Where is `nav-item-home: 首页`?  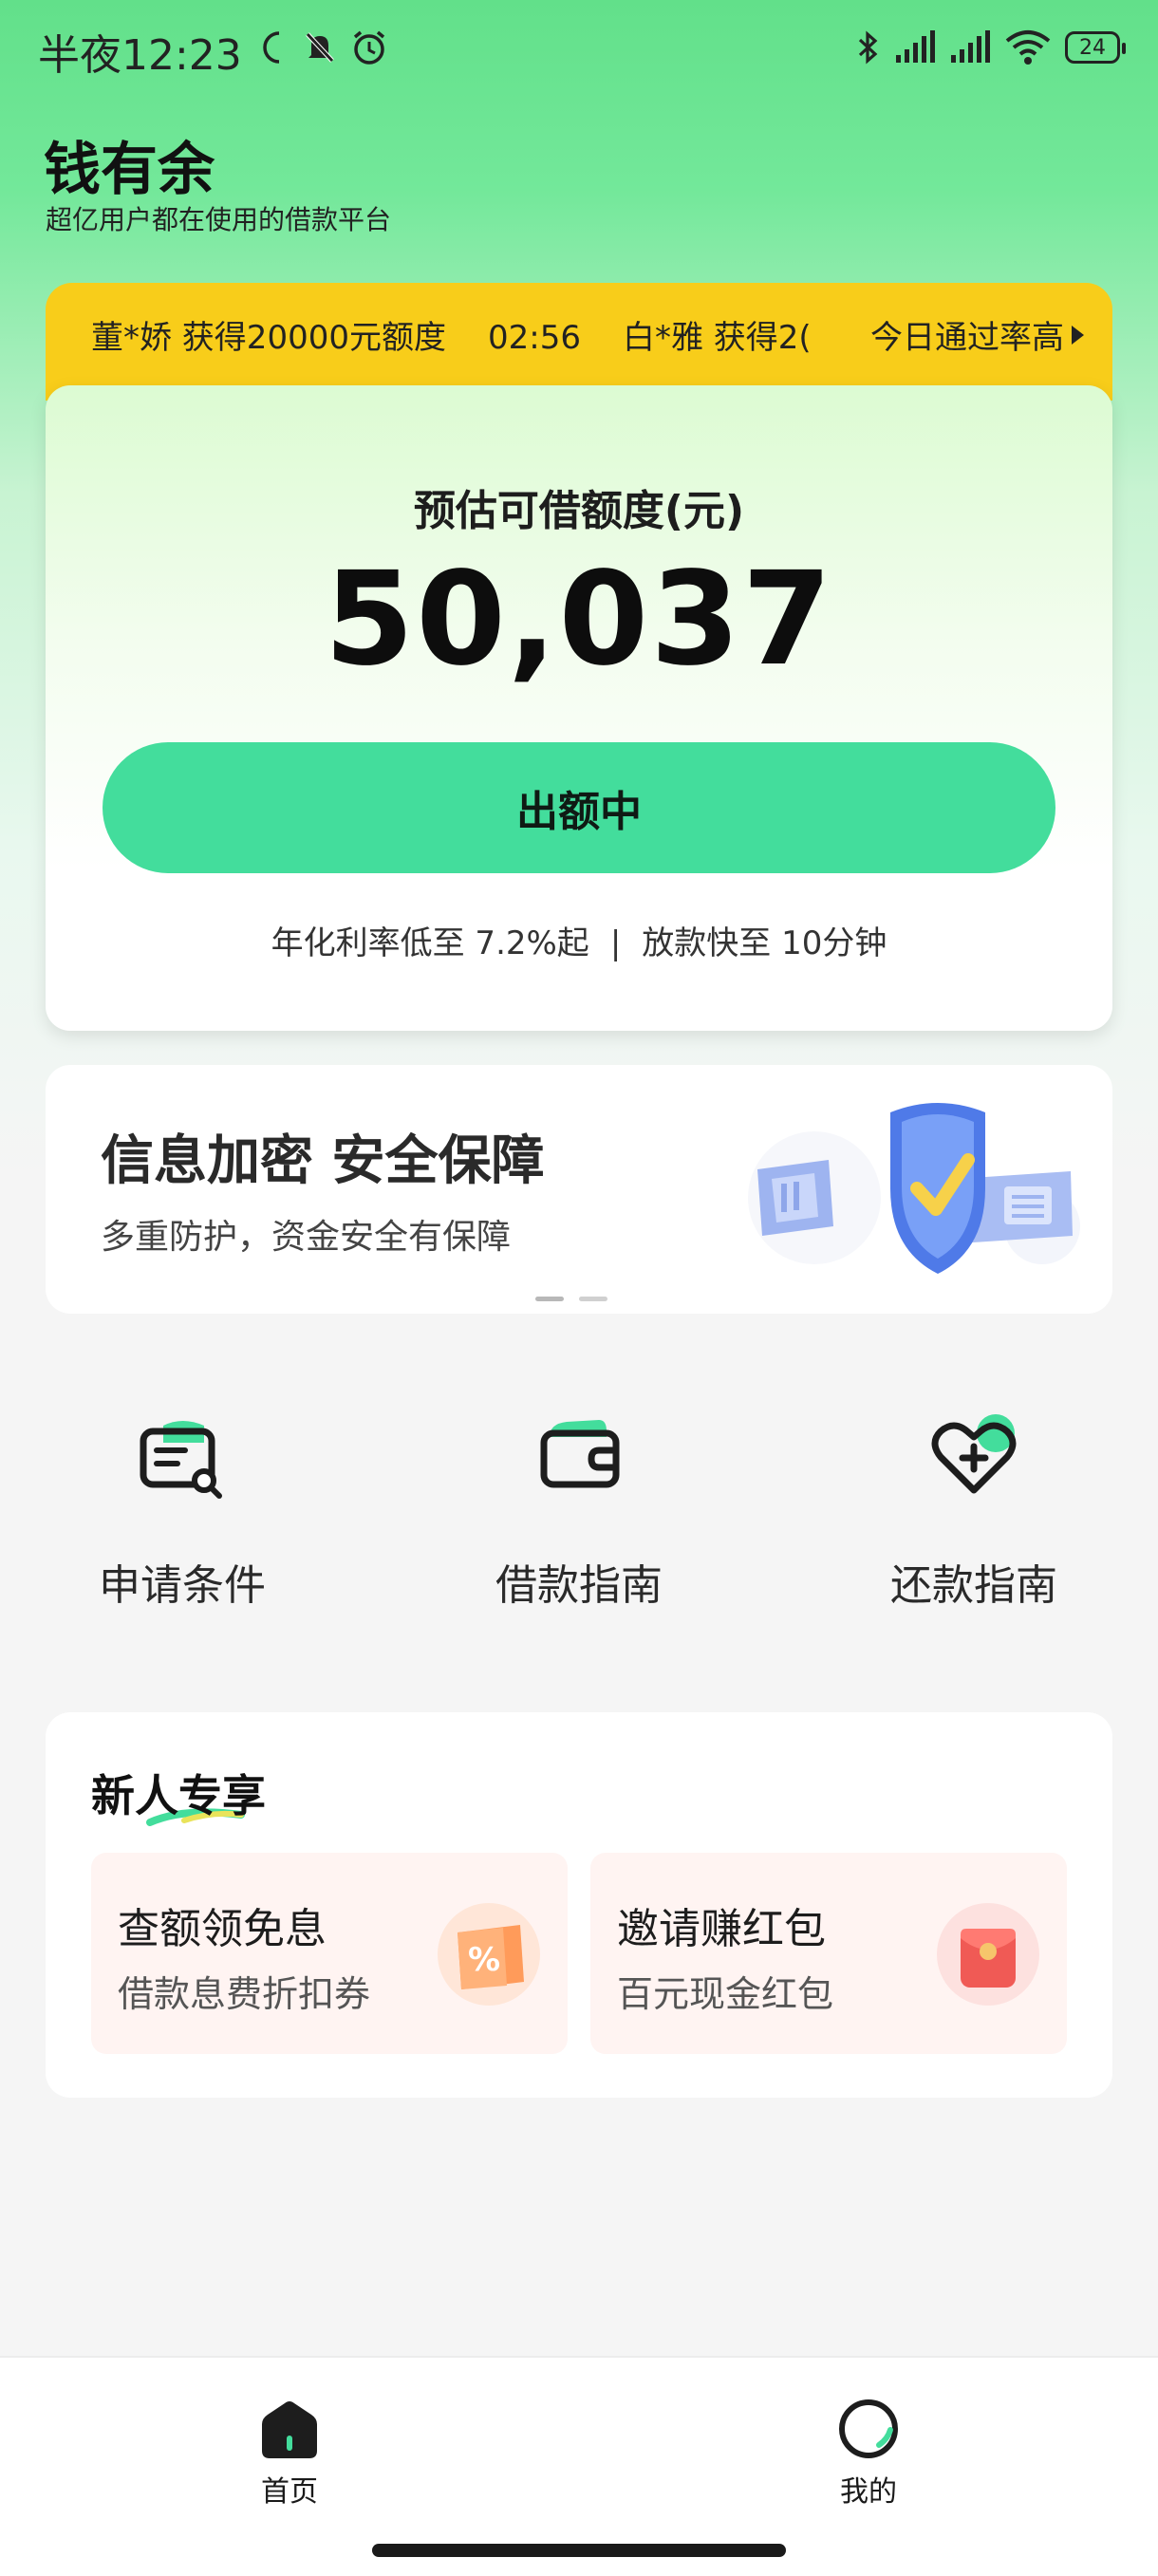
nav-item-home: 首页 is located at coordinates (289, 2453).